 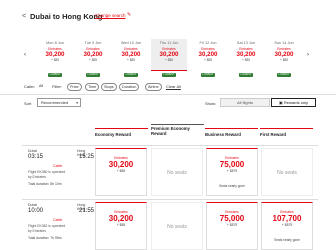 I want to click on filter-chip-time: Time, so click(x=92, y=87).